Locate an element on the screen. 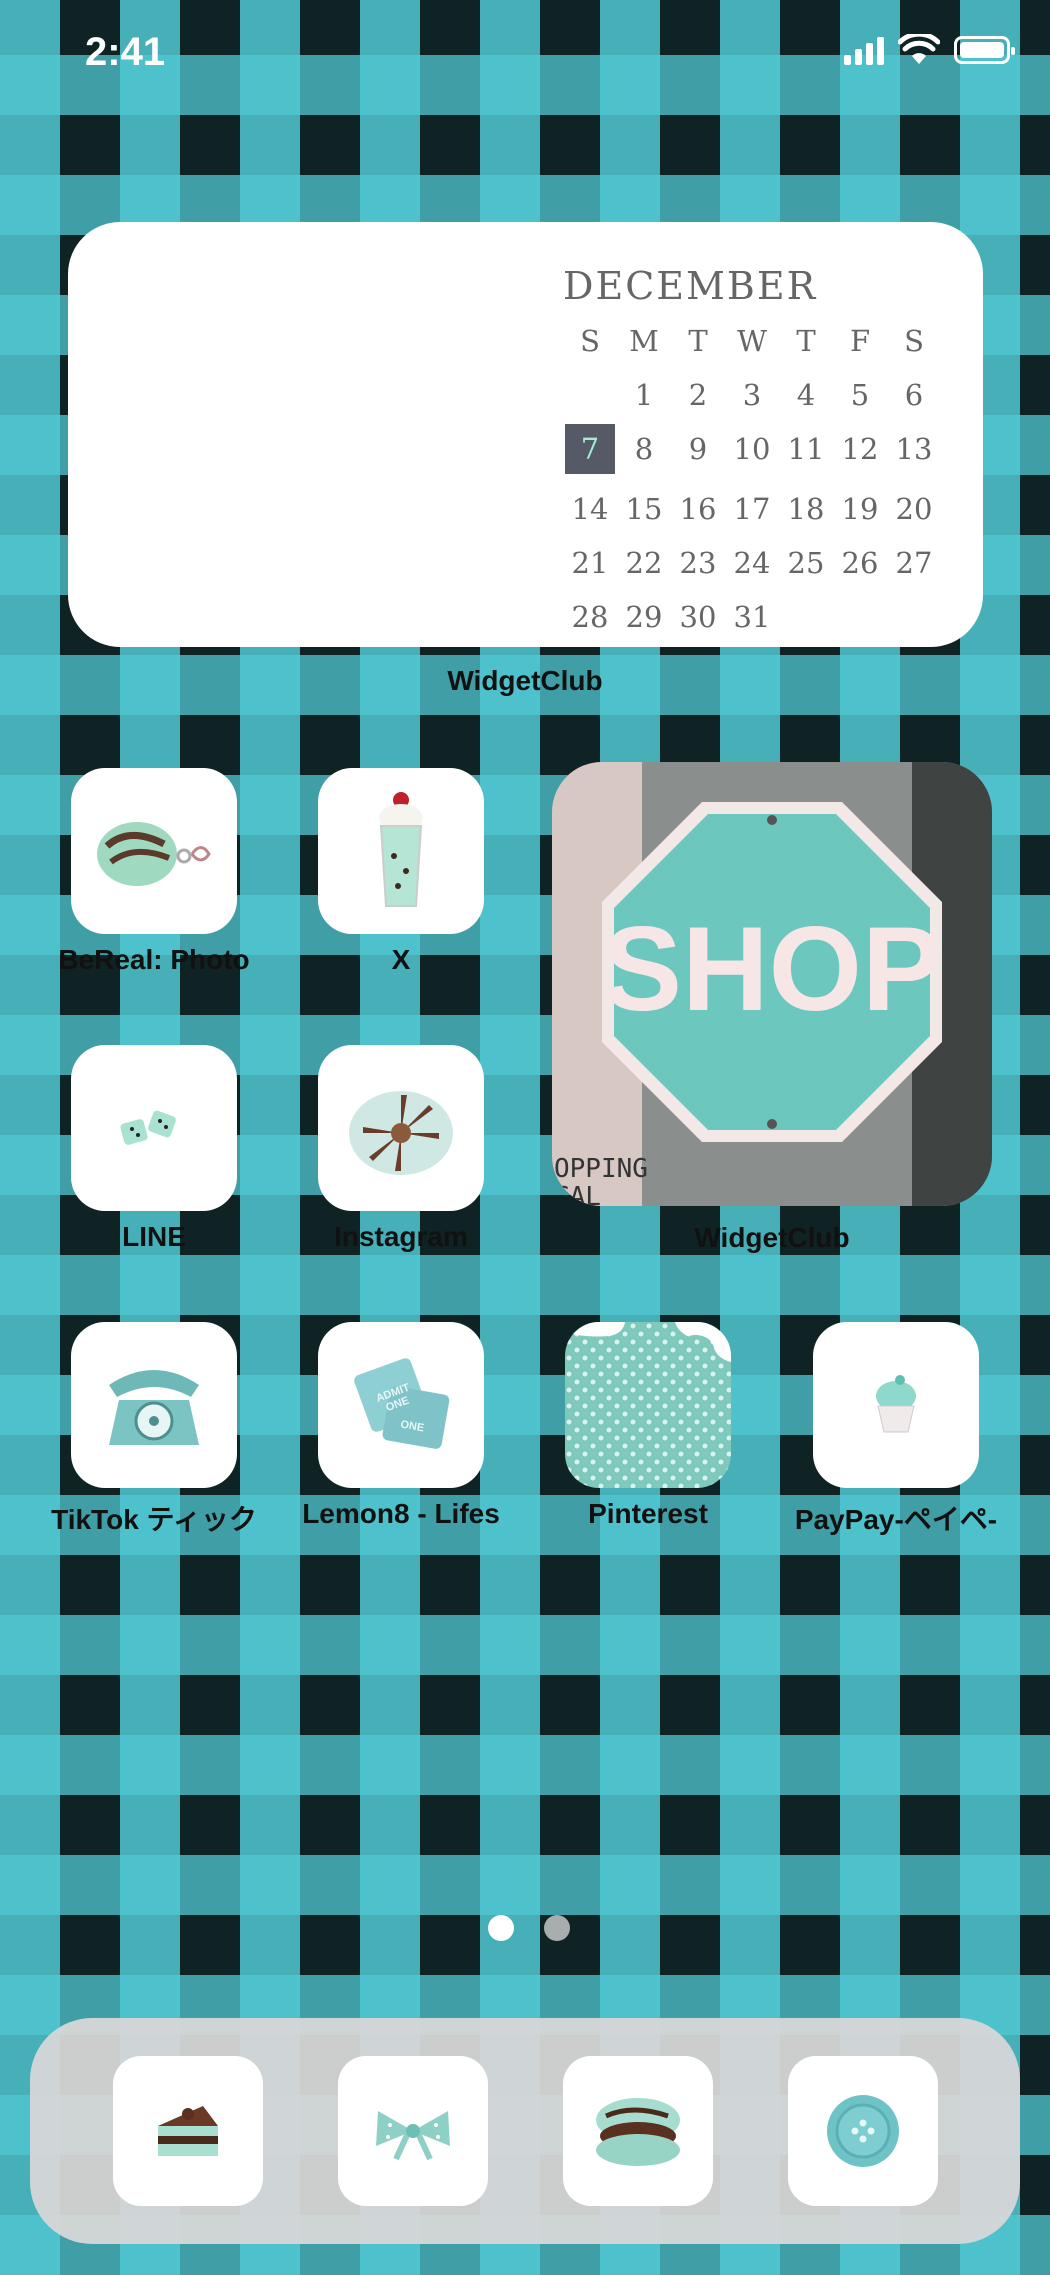 This screenshot has height=2275, width=1050. calendar-day: 31 is located at coordinates (752, 617).